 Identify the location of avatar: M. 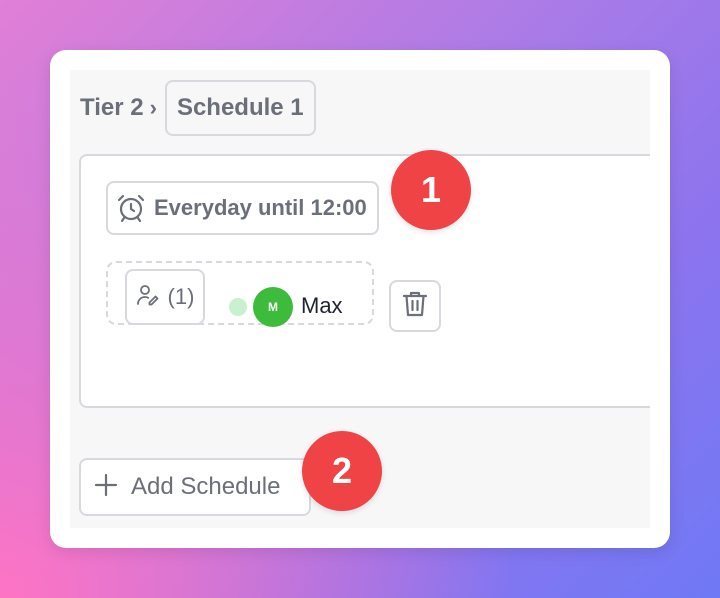
(273, 307).